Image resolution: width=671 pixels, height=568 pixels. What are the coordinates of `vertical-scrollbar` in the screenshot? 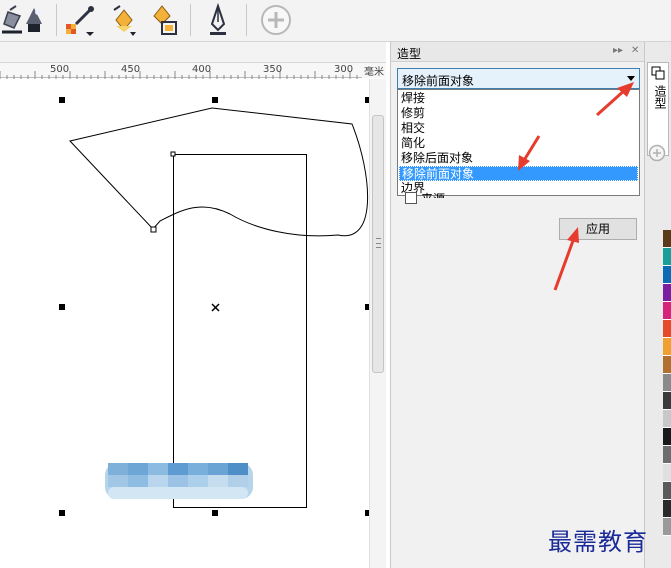 It's located at (377, 323).